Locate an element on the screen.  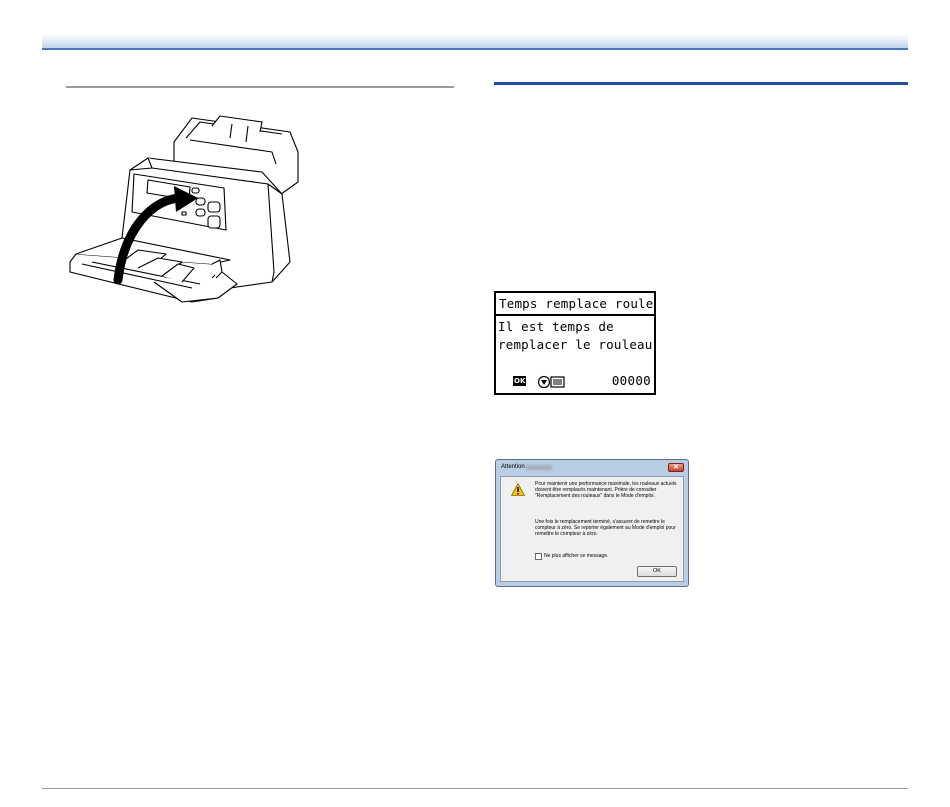
dialog-title: Attention is located at coordinates (513, 467).